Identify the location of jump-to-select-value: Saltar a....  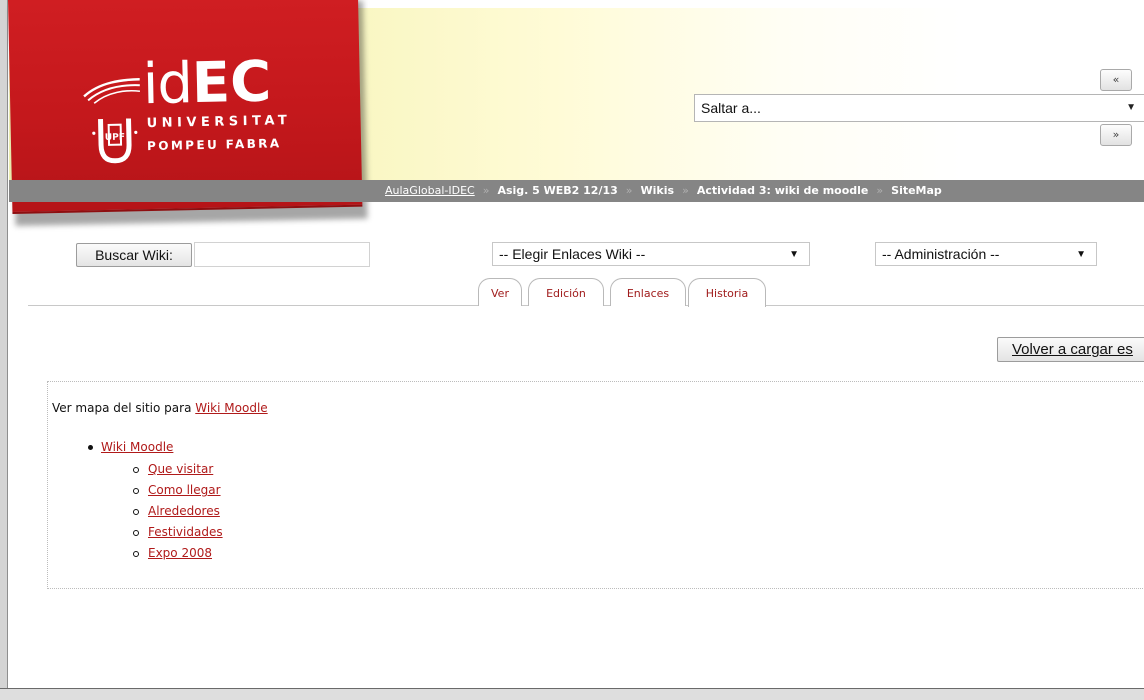
(731, 108).